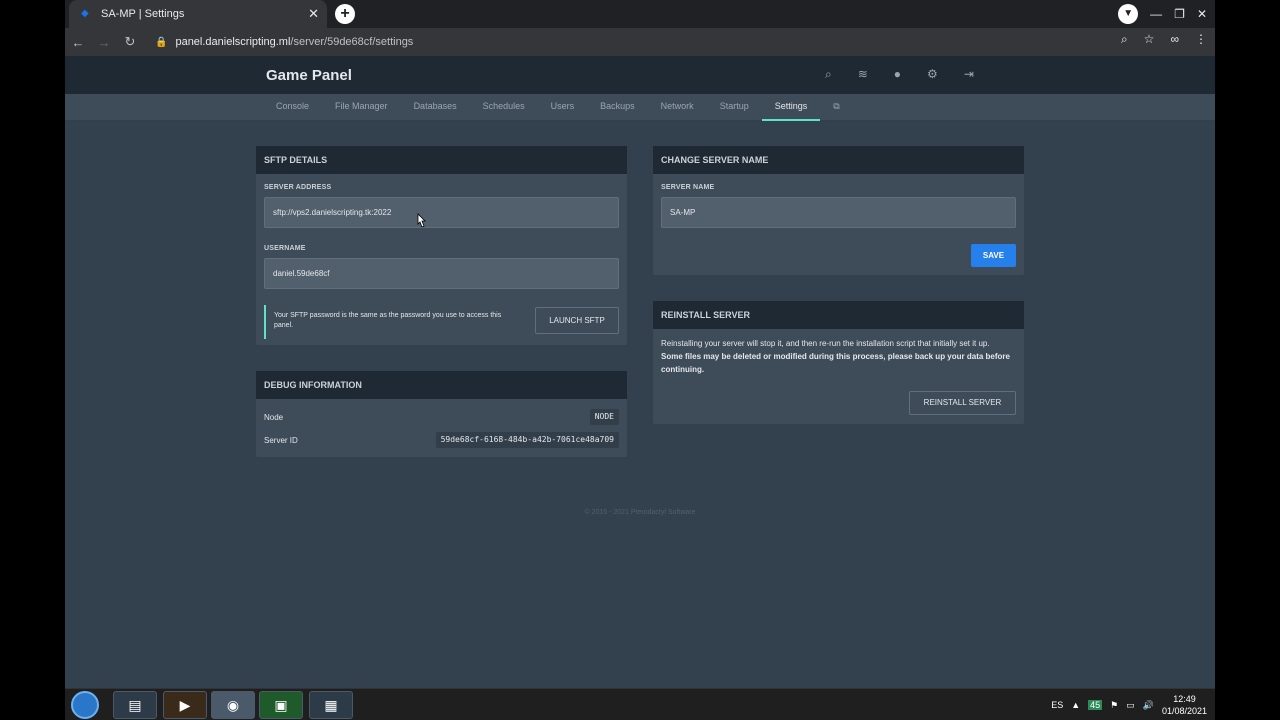  I want to click on footer-copyright: © 2015 - 2021 Pterodactyl Software, so click(640, 512).